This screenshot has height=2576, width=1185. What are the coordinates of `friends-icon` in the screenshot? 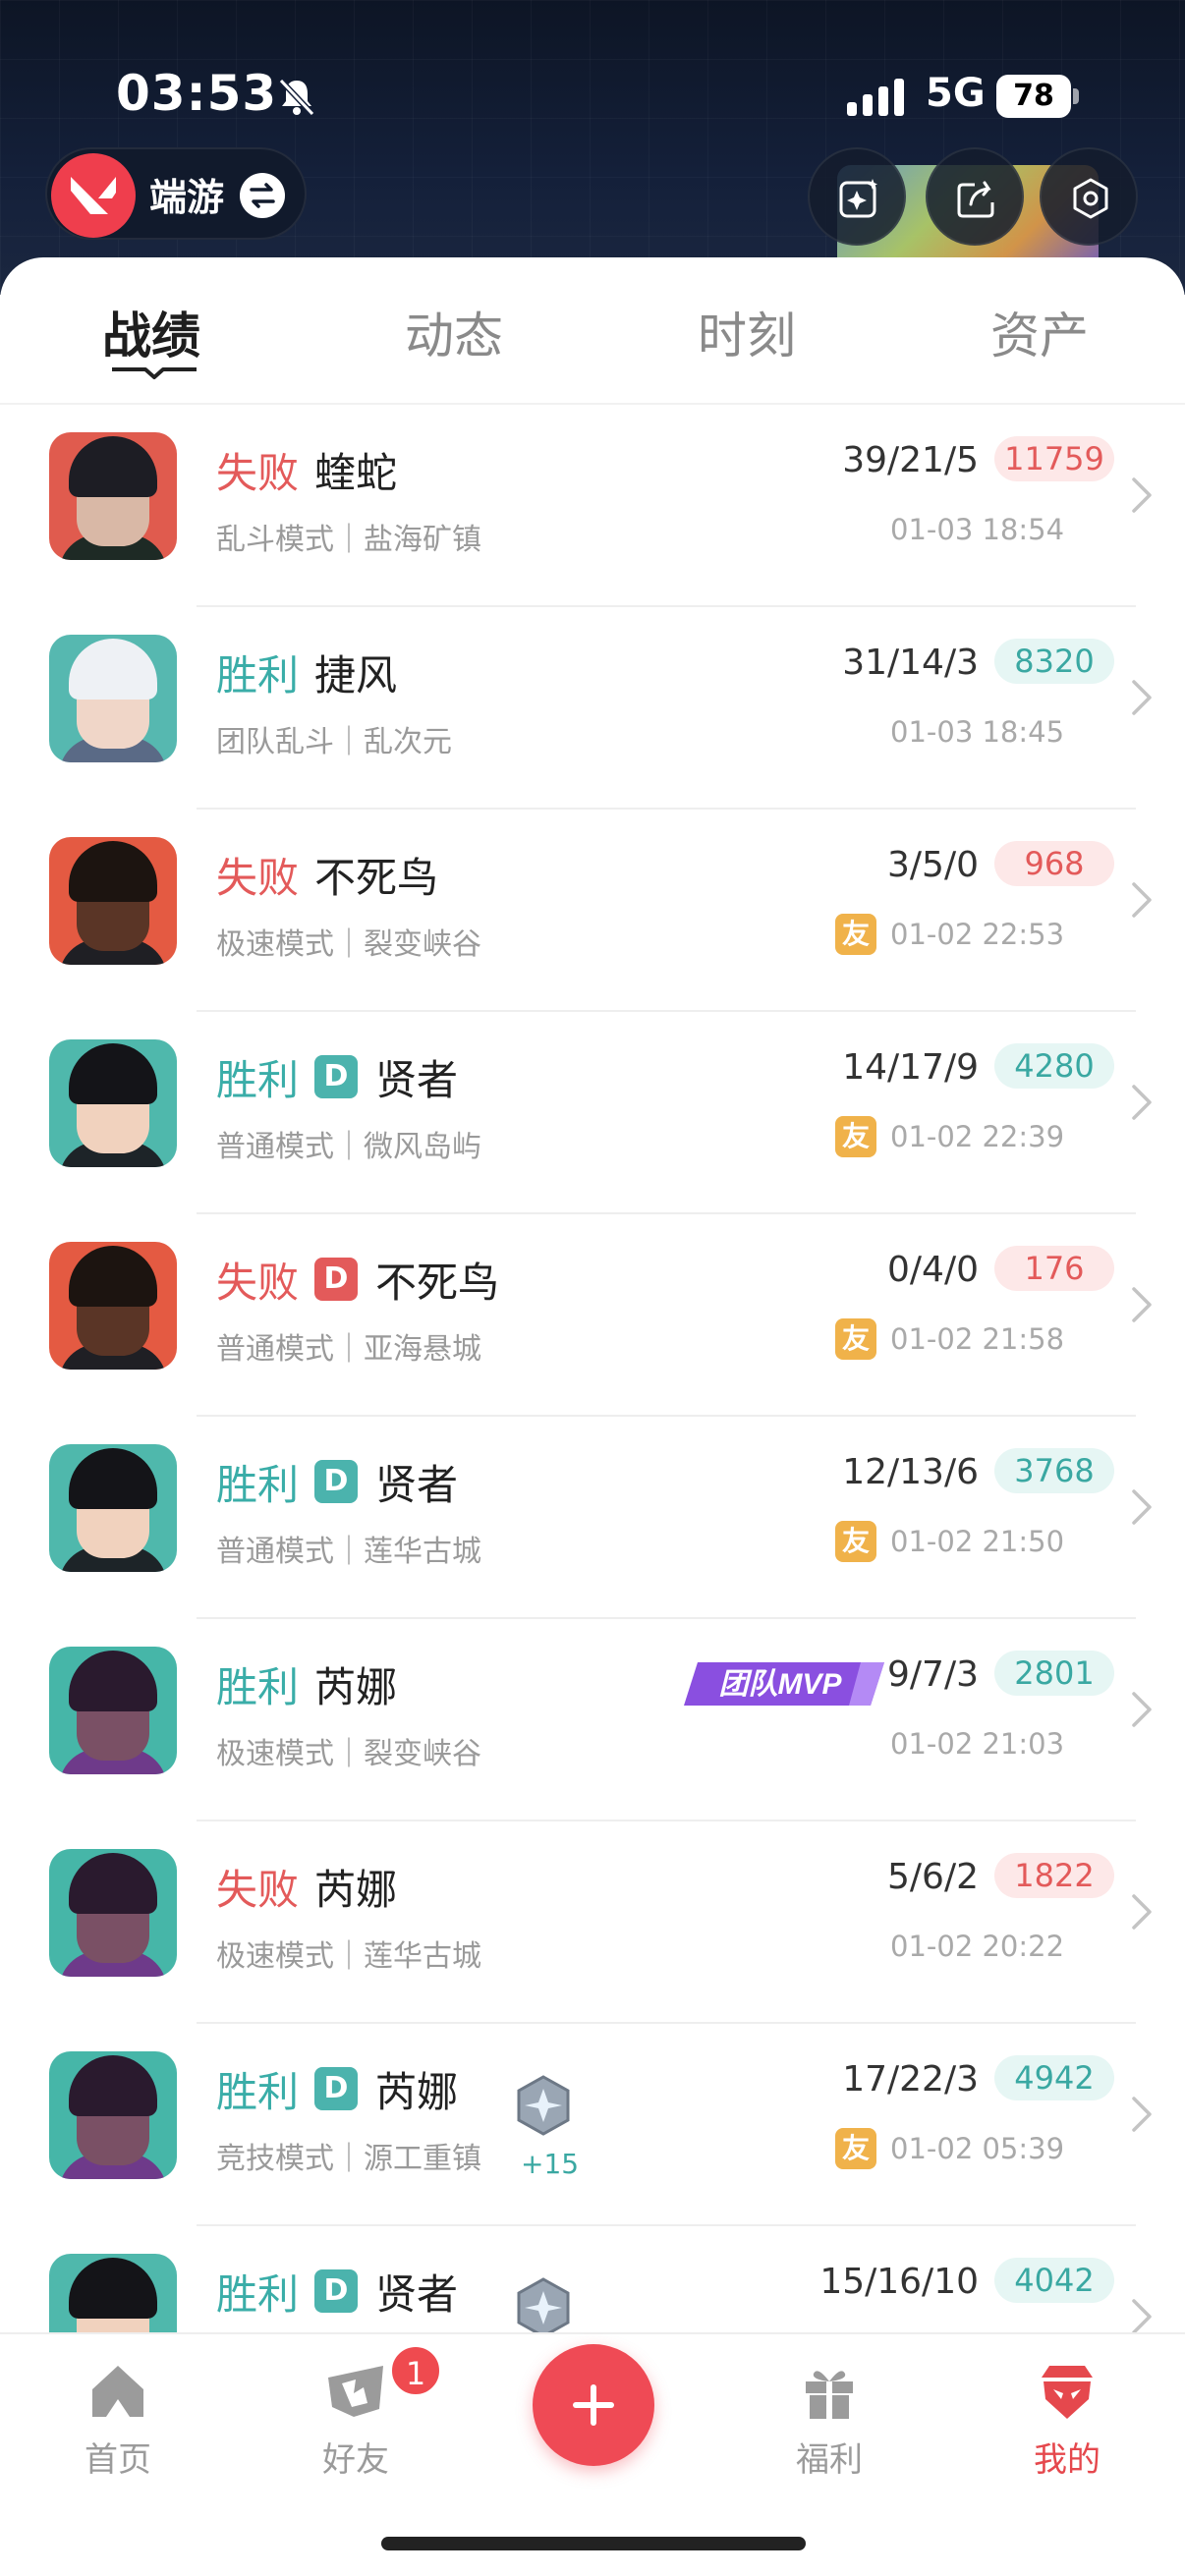 It's located at (355, 2391).